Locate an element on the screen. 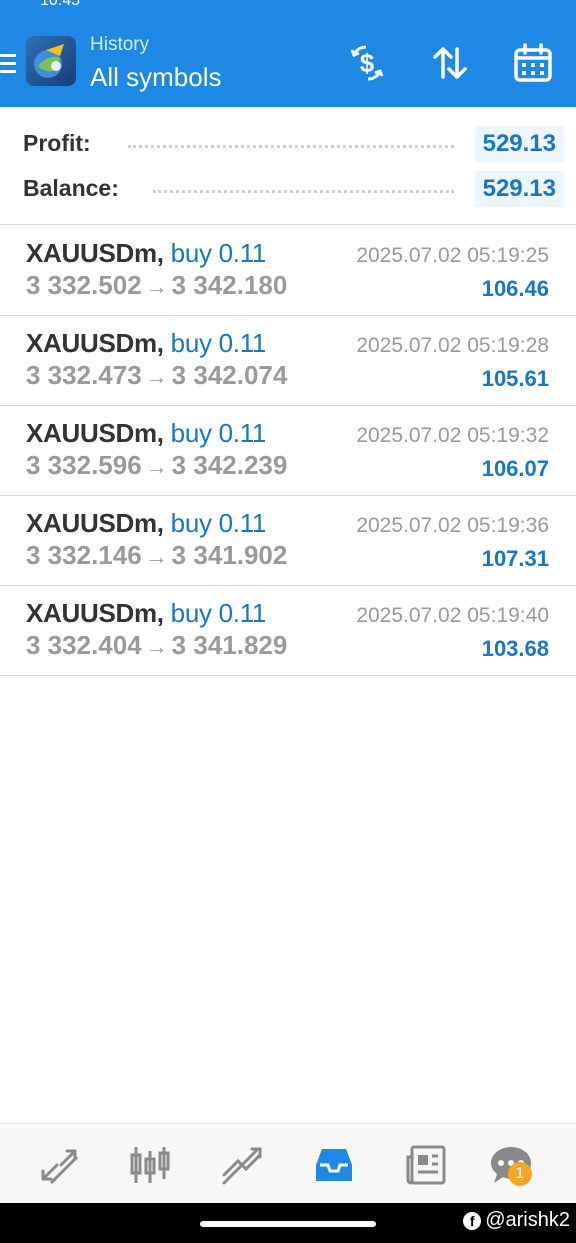 Image resolution: width=576 pixels, height=1243 pixels. sort-icon is located at coordinates (450, 63).